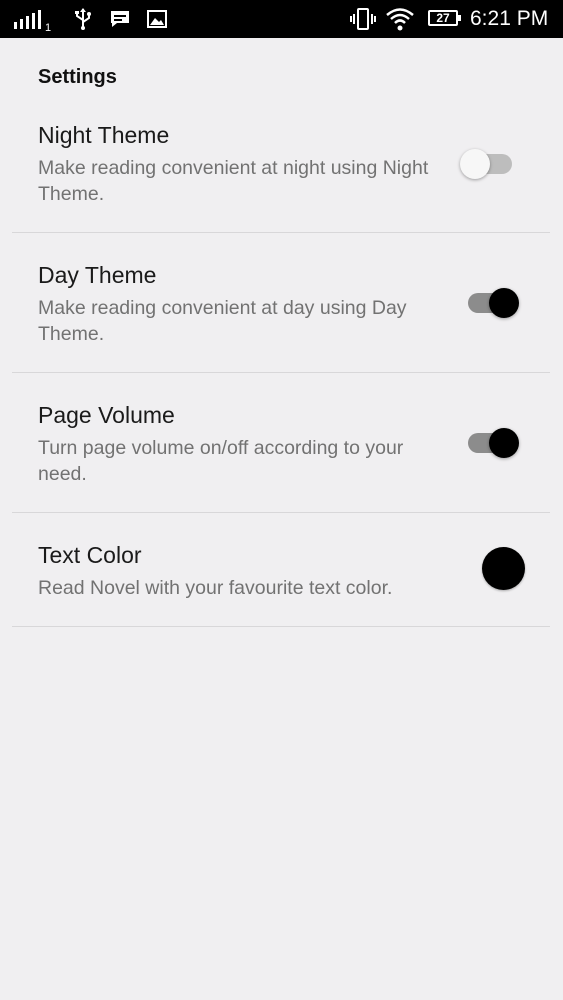 Image resolution: width=563 pixels, height=1000 pixels. What do you see at coordinates (509, 18) in the screenshot?
I see `status-time: 6:21 PM` at bounding box center [509, 18].